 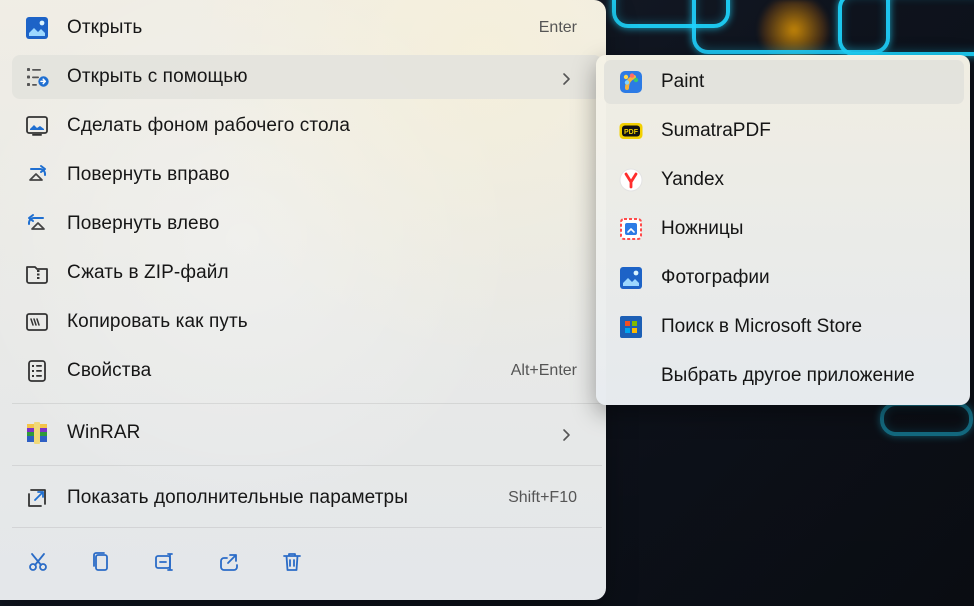 What do you see at coordinates (784, 180) in the screenshot?
I see `submenu-item-yandex: Yandex` at bounding box center [784, 180].